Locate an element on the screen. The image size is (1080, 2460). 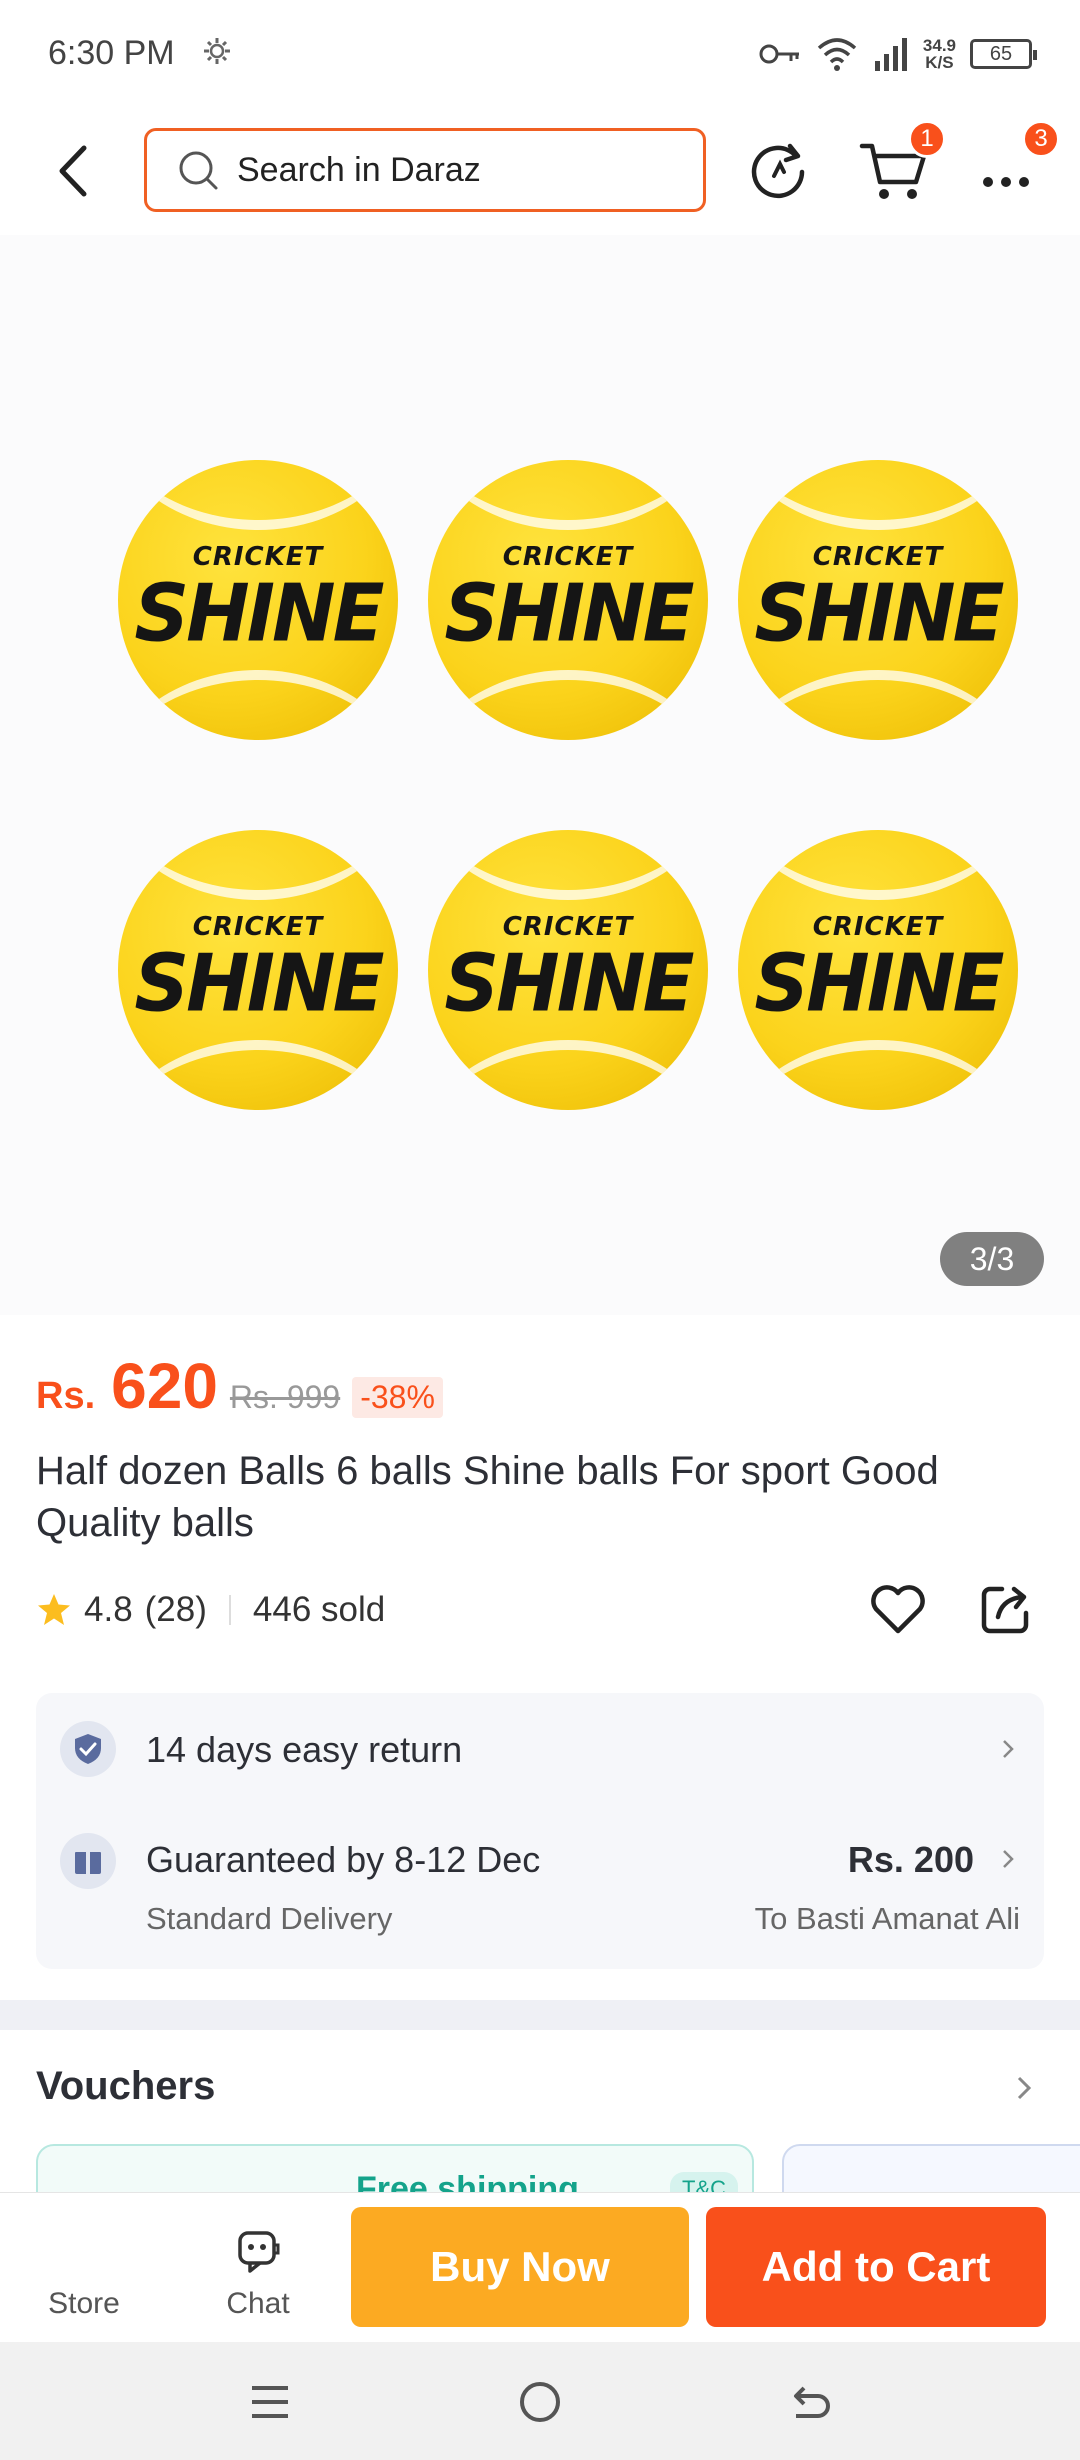
key-icon is located at coordinates (779, 54).